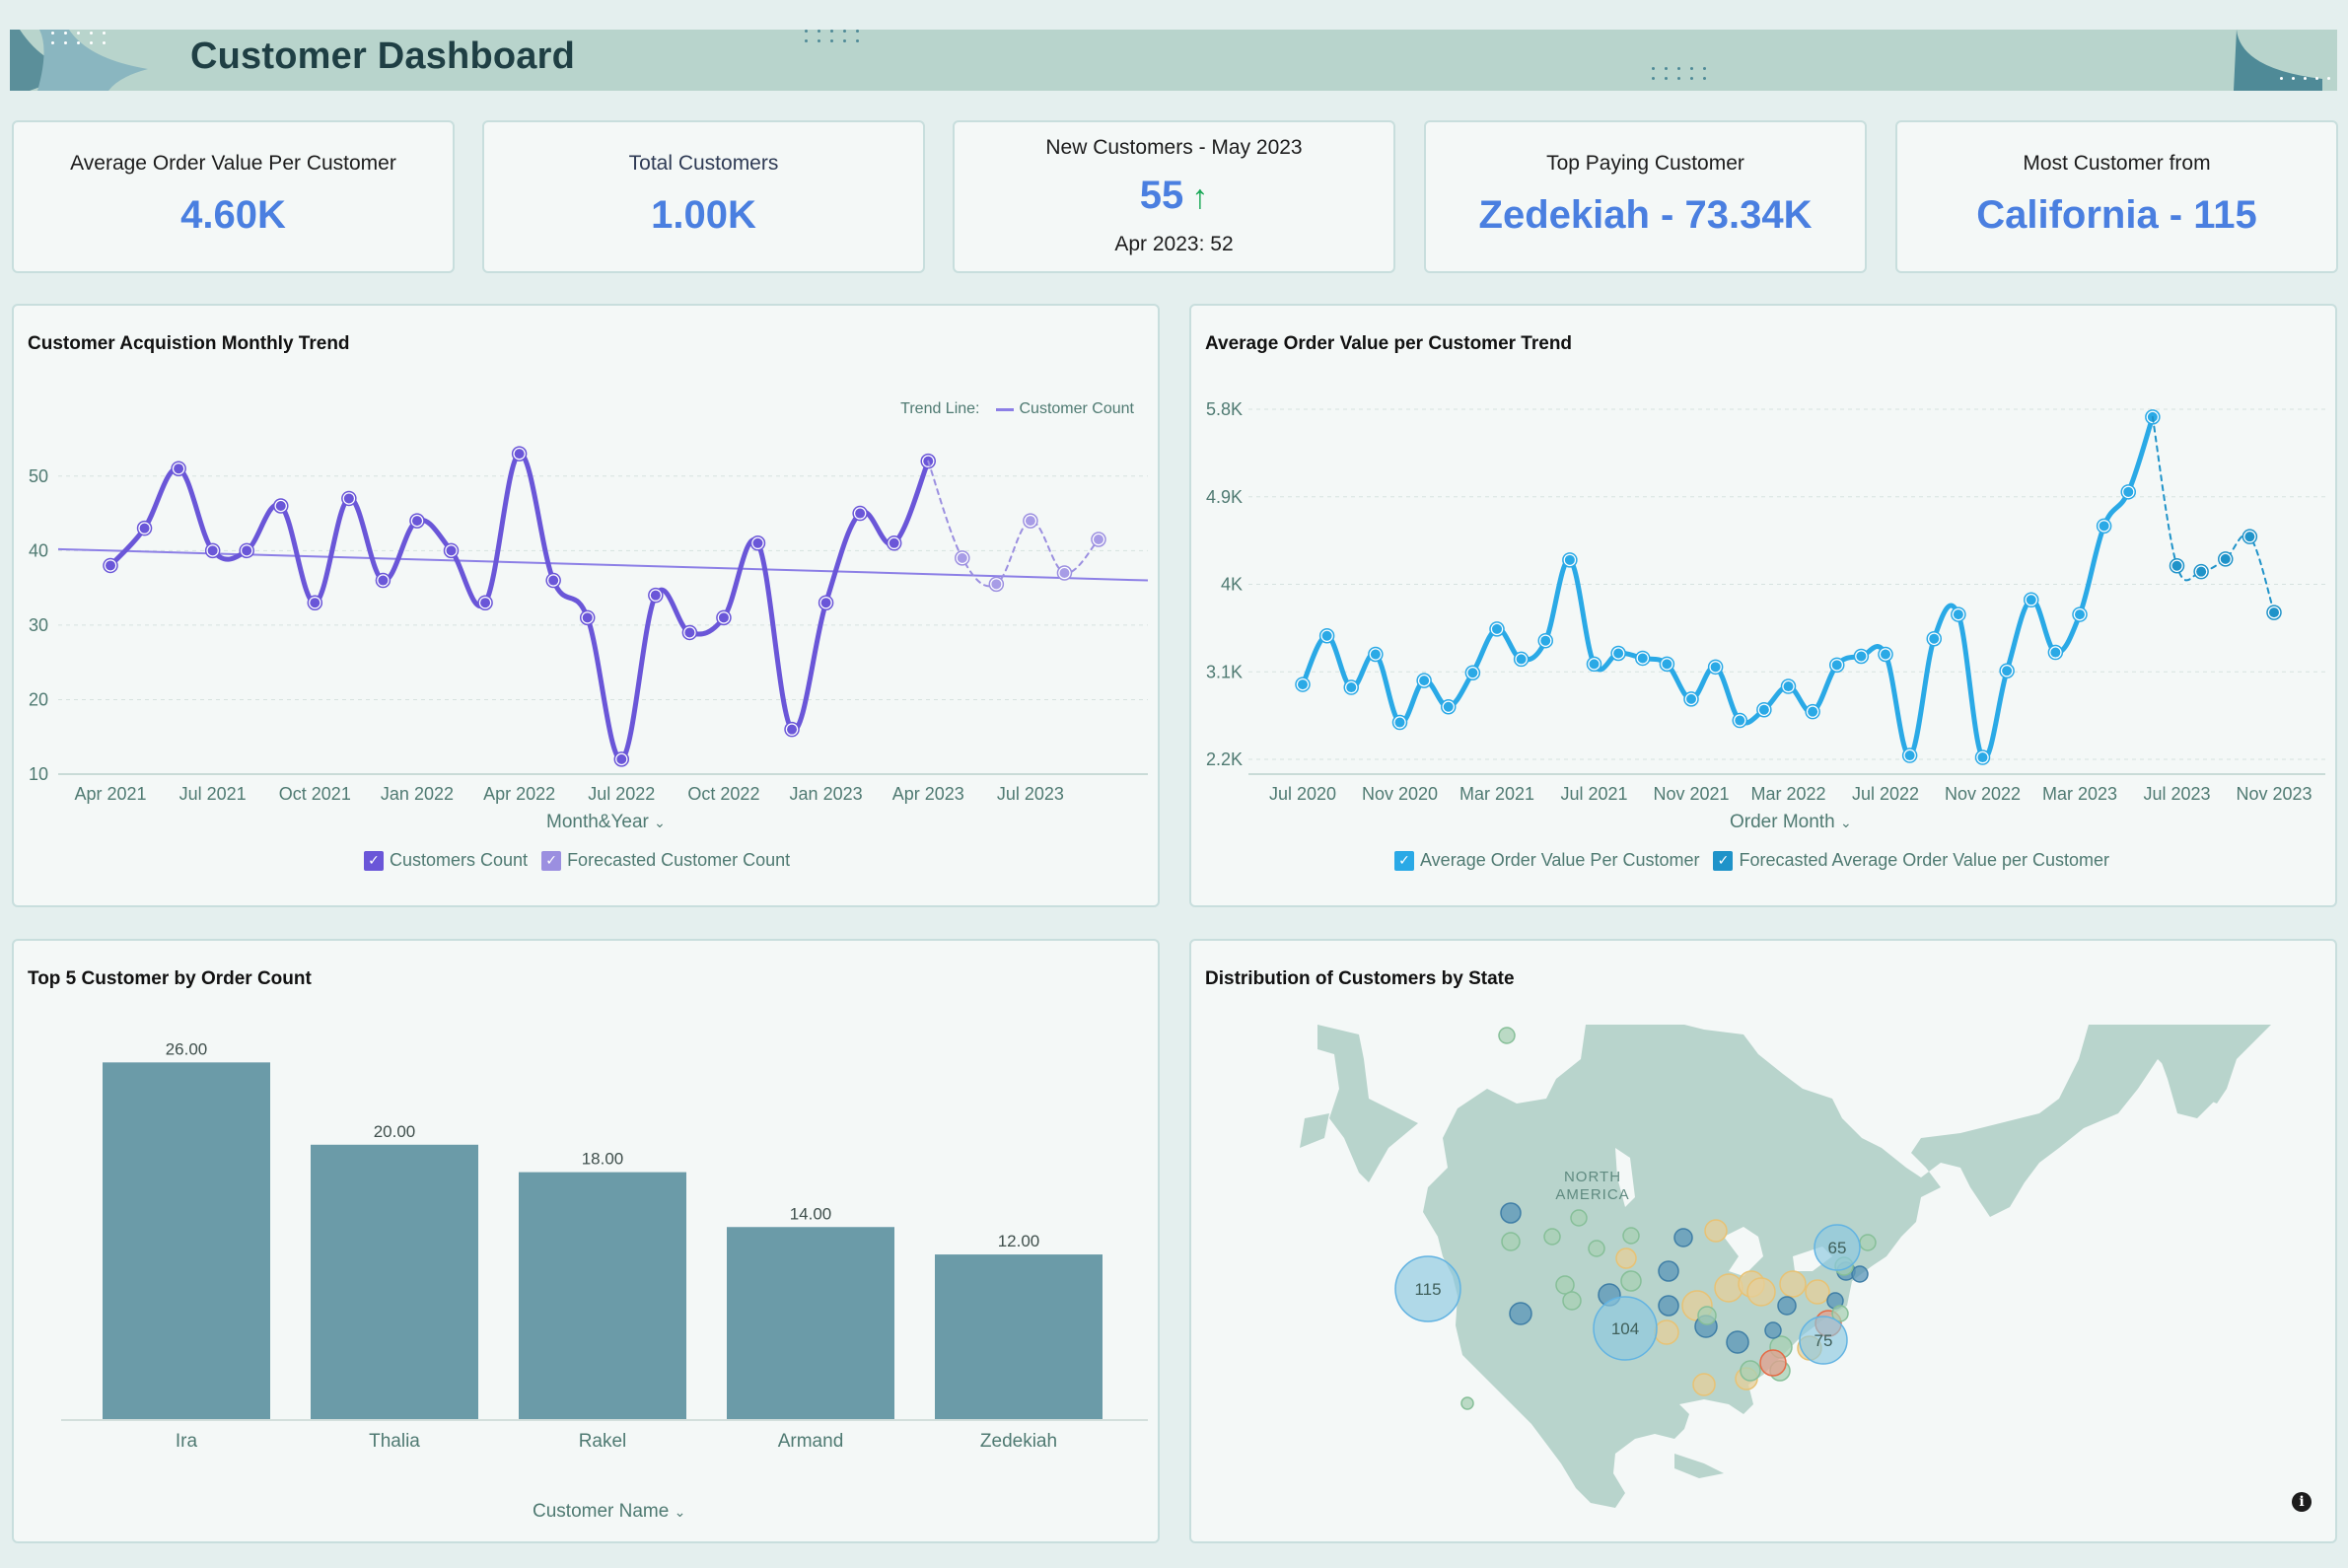 The width and height of the screenshot is (2348, 1568). What do you see at coordinates (1162, 195) in the screenshot?
I see `kpi-value: 55` at bounding box center [1162, 195].